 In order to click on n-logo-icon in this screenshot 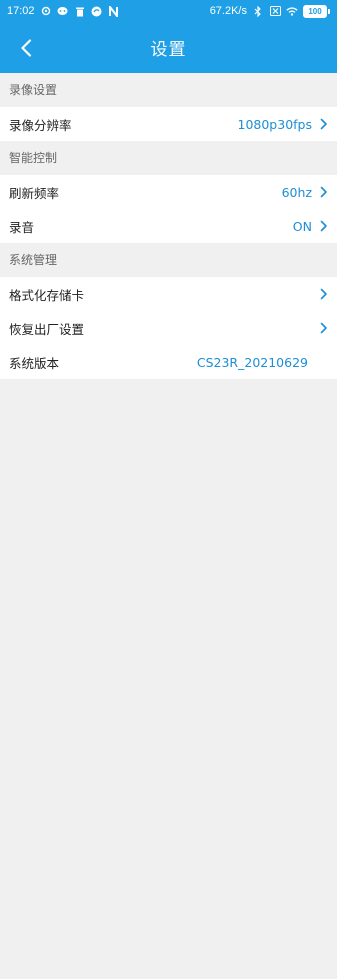, I will do `click(114, 11)`.